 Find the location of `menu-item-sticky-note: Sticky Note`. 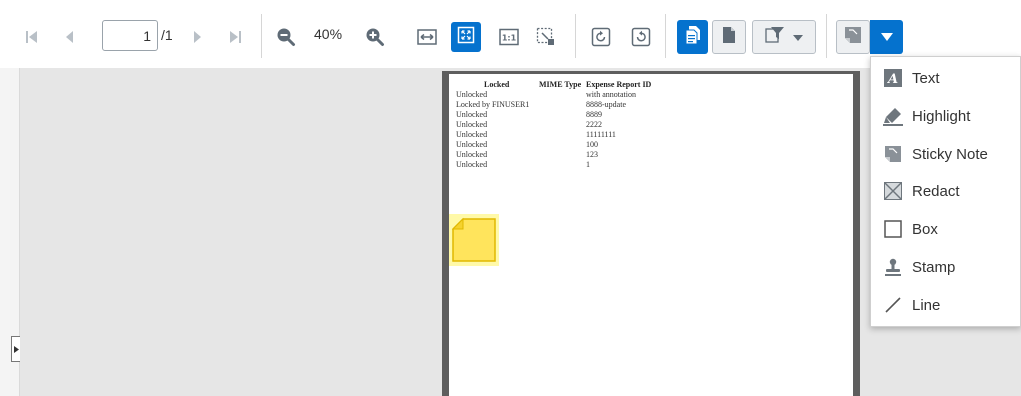

menu-item-sticky-note: Sticky Note is located at coordinates (946, 154).